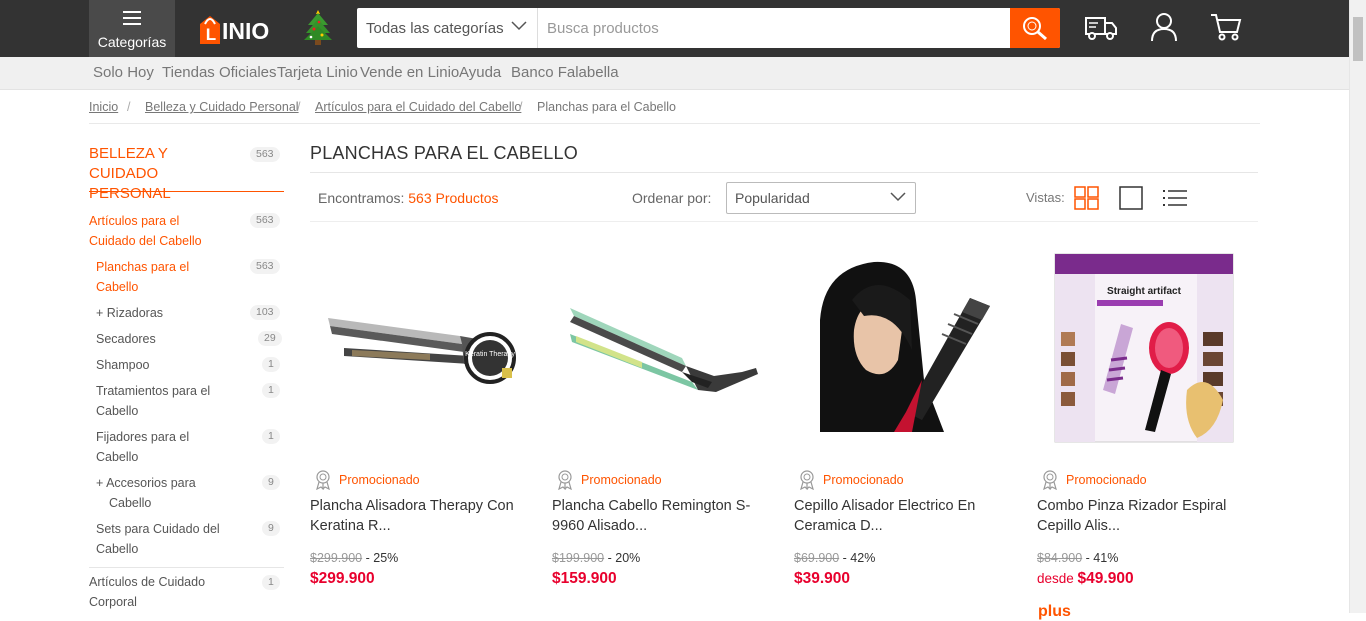 This screenshot has height=621, width=1366. I want to click on svg-text: L, so click(211, 34).